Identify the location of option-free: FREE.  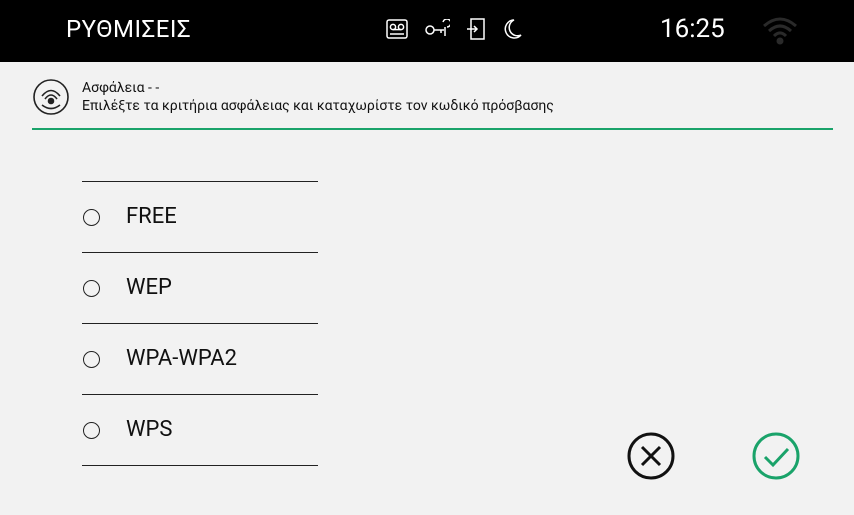
(200, 217).